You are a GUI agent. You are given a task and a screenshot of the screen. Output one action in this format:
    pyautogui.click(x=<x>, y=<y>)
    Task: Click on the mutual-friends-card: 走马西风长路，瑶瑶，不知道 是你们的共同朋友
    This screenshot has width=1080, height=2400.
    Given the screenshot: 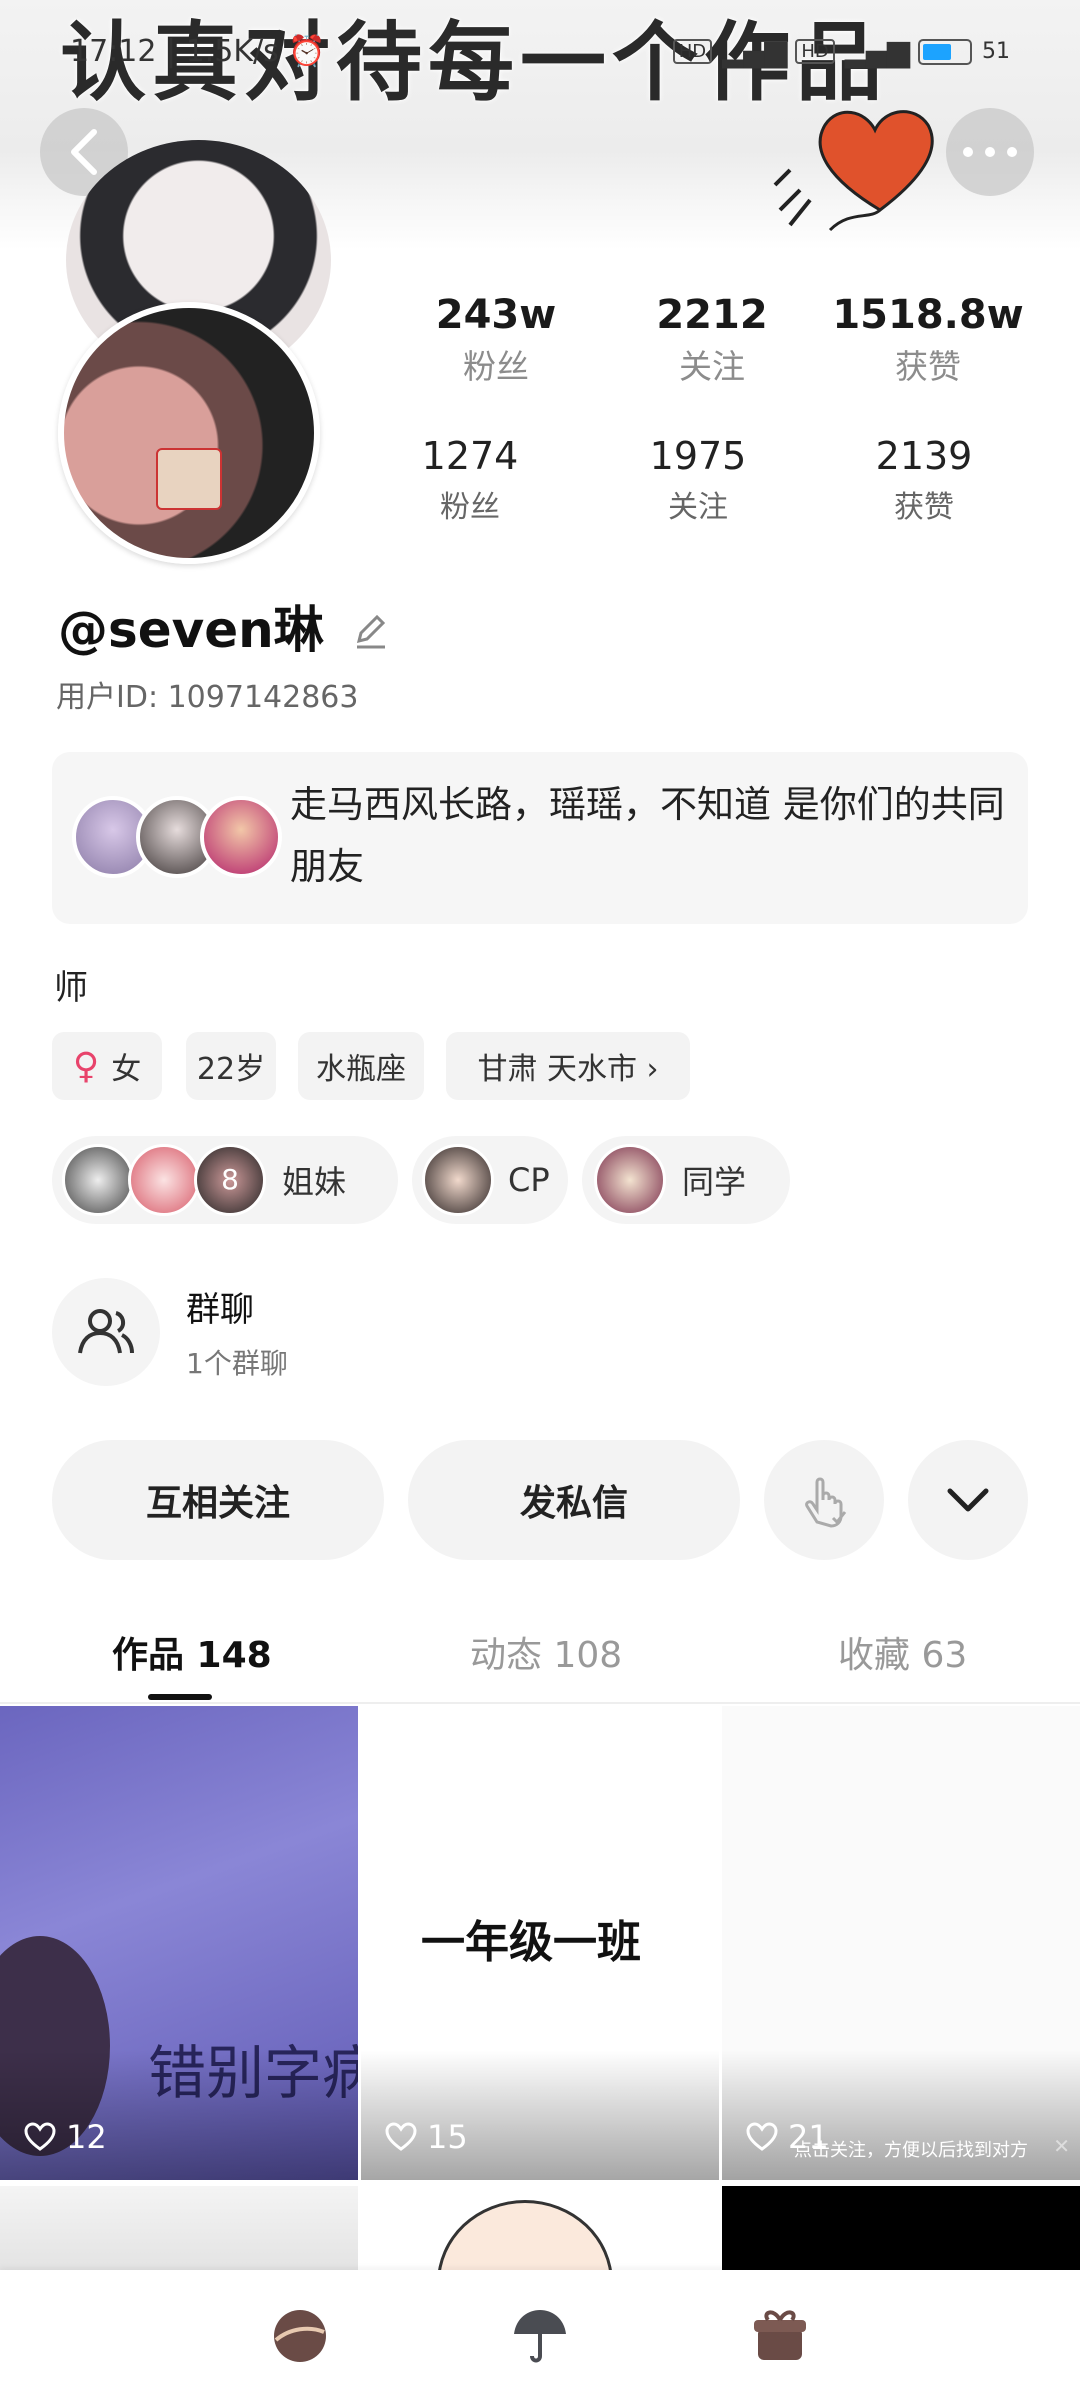 What is the action you would take?
    pyautogui.click(x=540, y=838)
    